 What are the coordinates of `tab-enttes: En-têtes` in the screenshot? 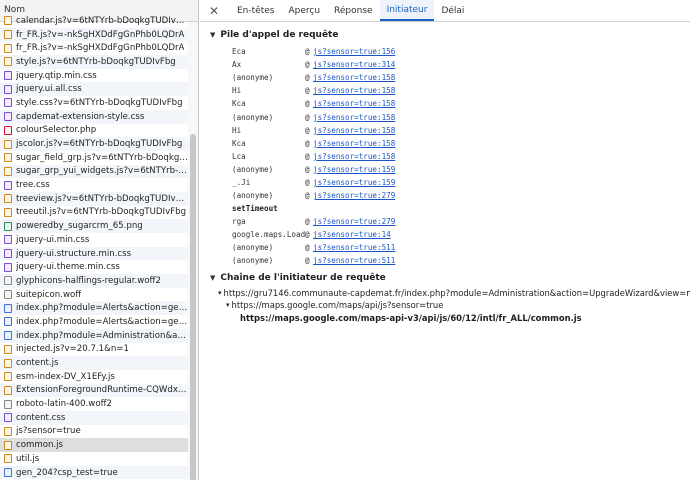 It's located at (255, 10).